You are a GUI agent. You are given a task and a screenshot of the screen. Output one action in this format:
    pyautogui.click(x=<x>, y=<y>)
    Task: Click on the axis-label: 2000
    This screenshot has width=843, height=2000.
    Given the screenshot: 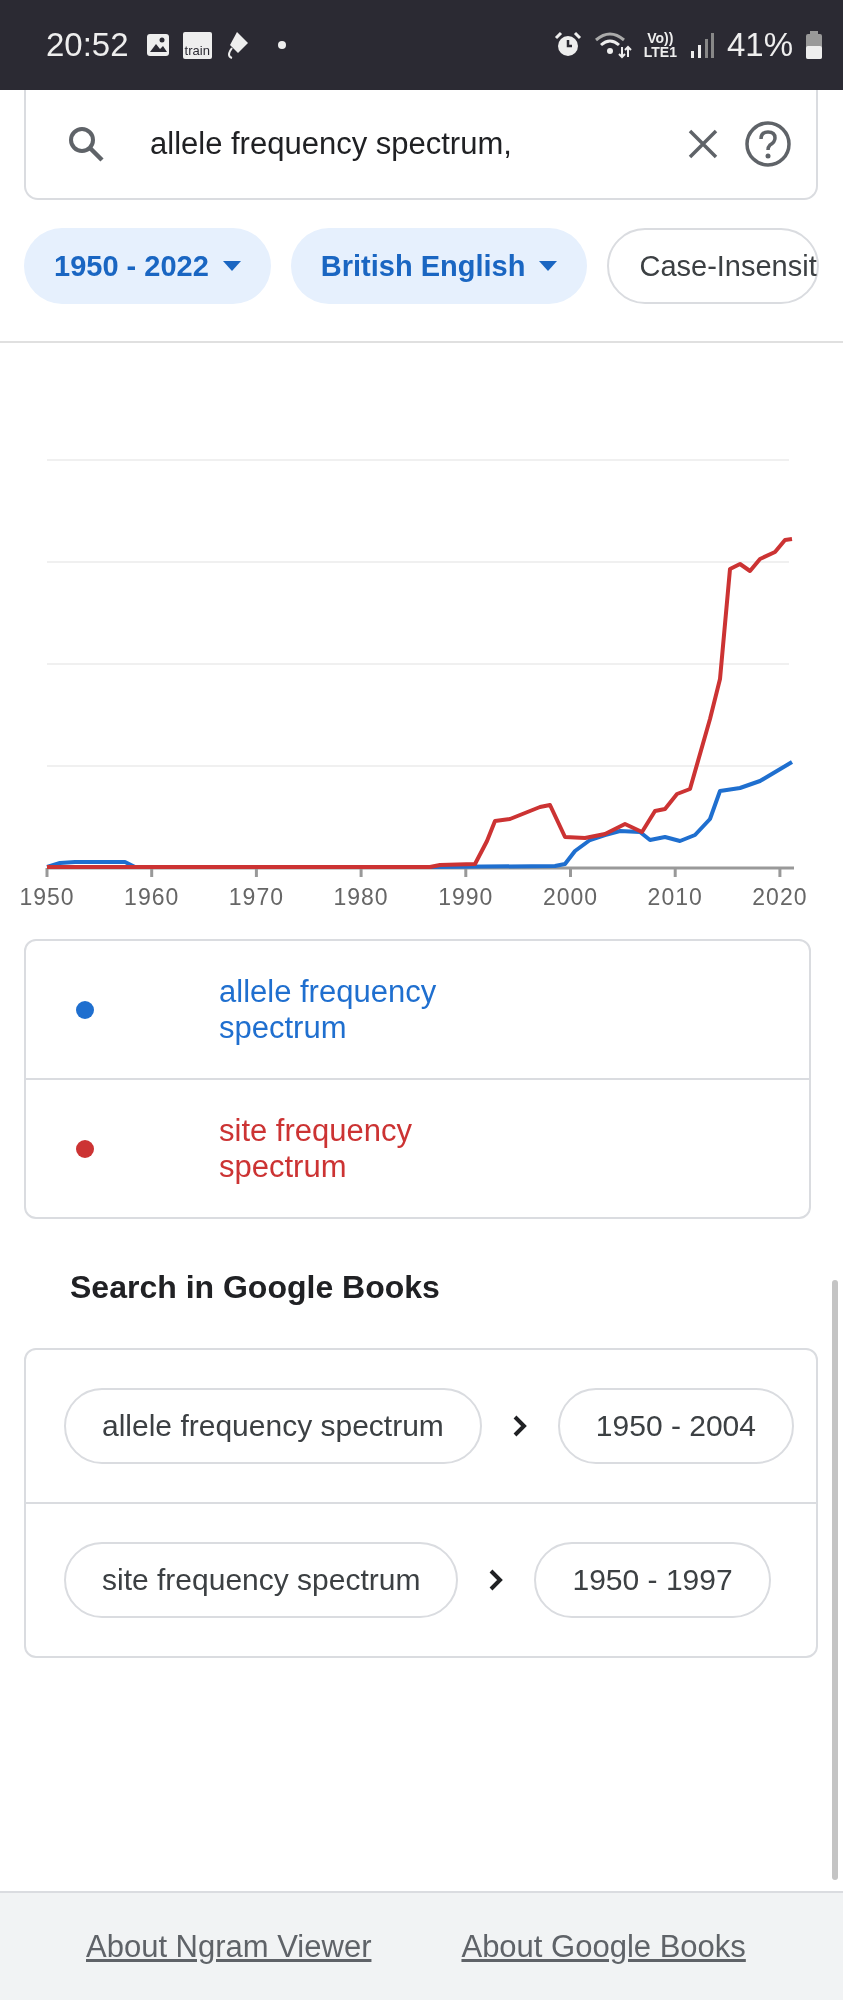 What is the action you would take?
    pyautogui.click(x=570, y=897)
    